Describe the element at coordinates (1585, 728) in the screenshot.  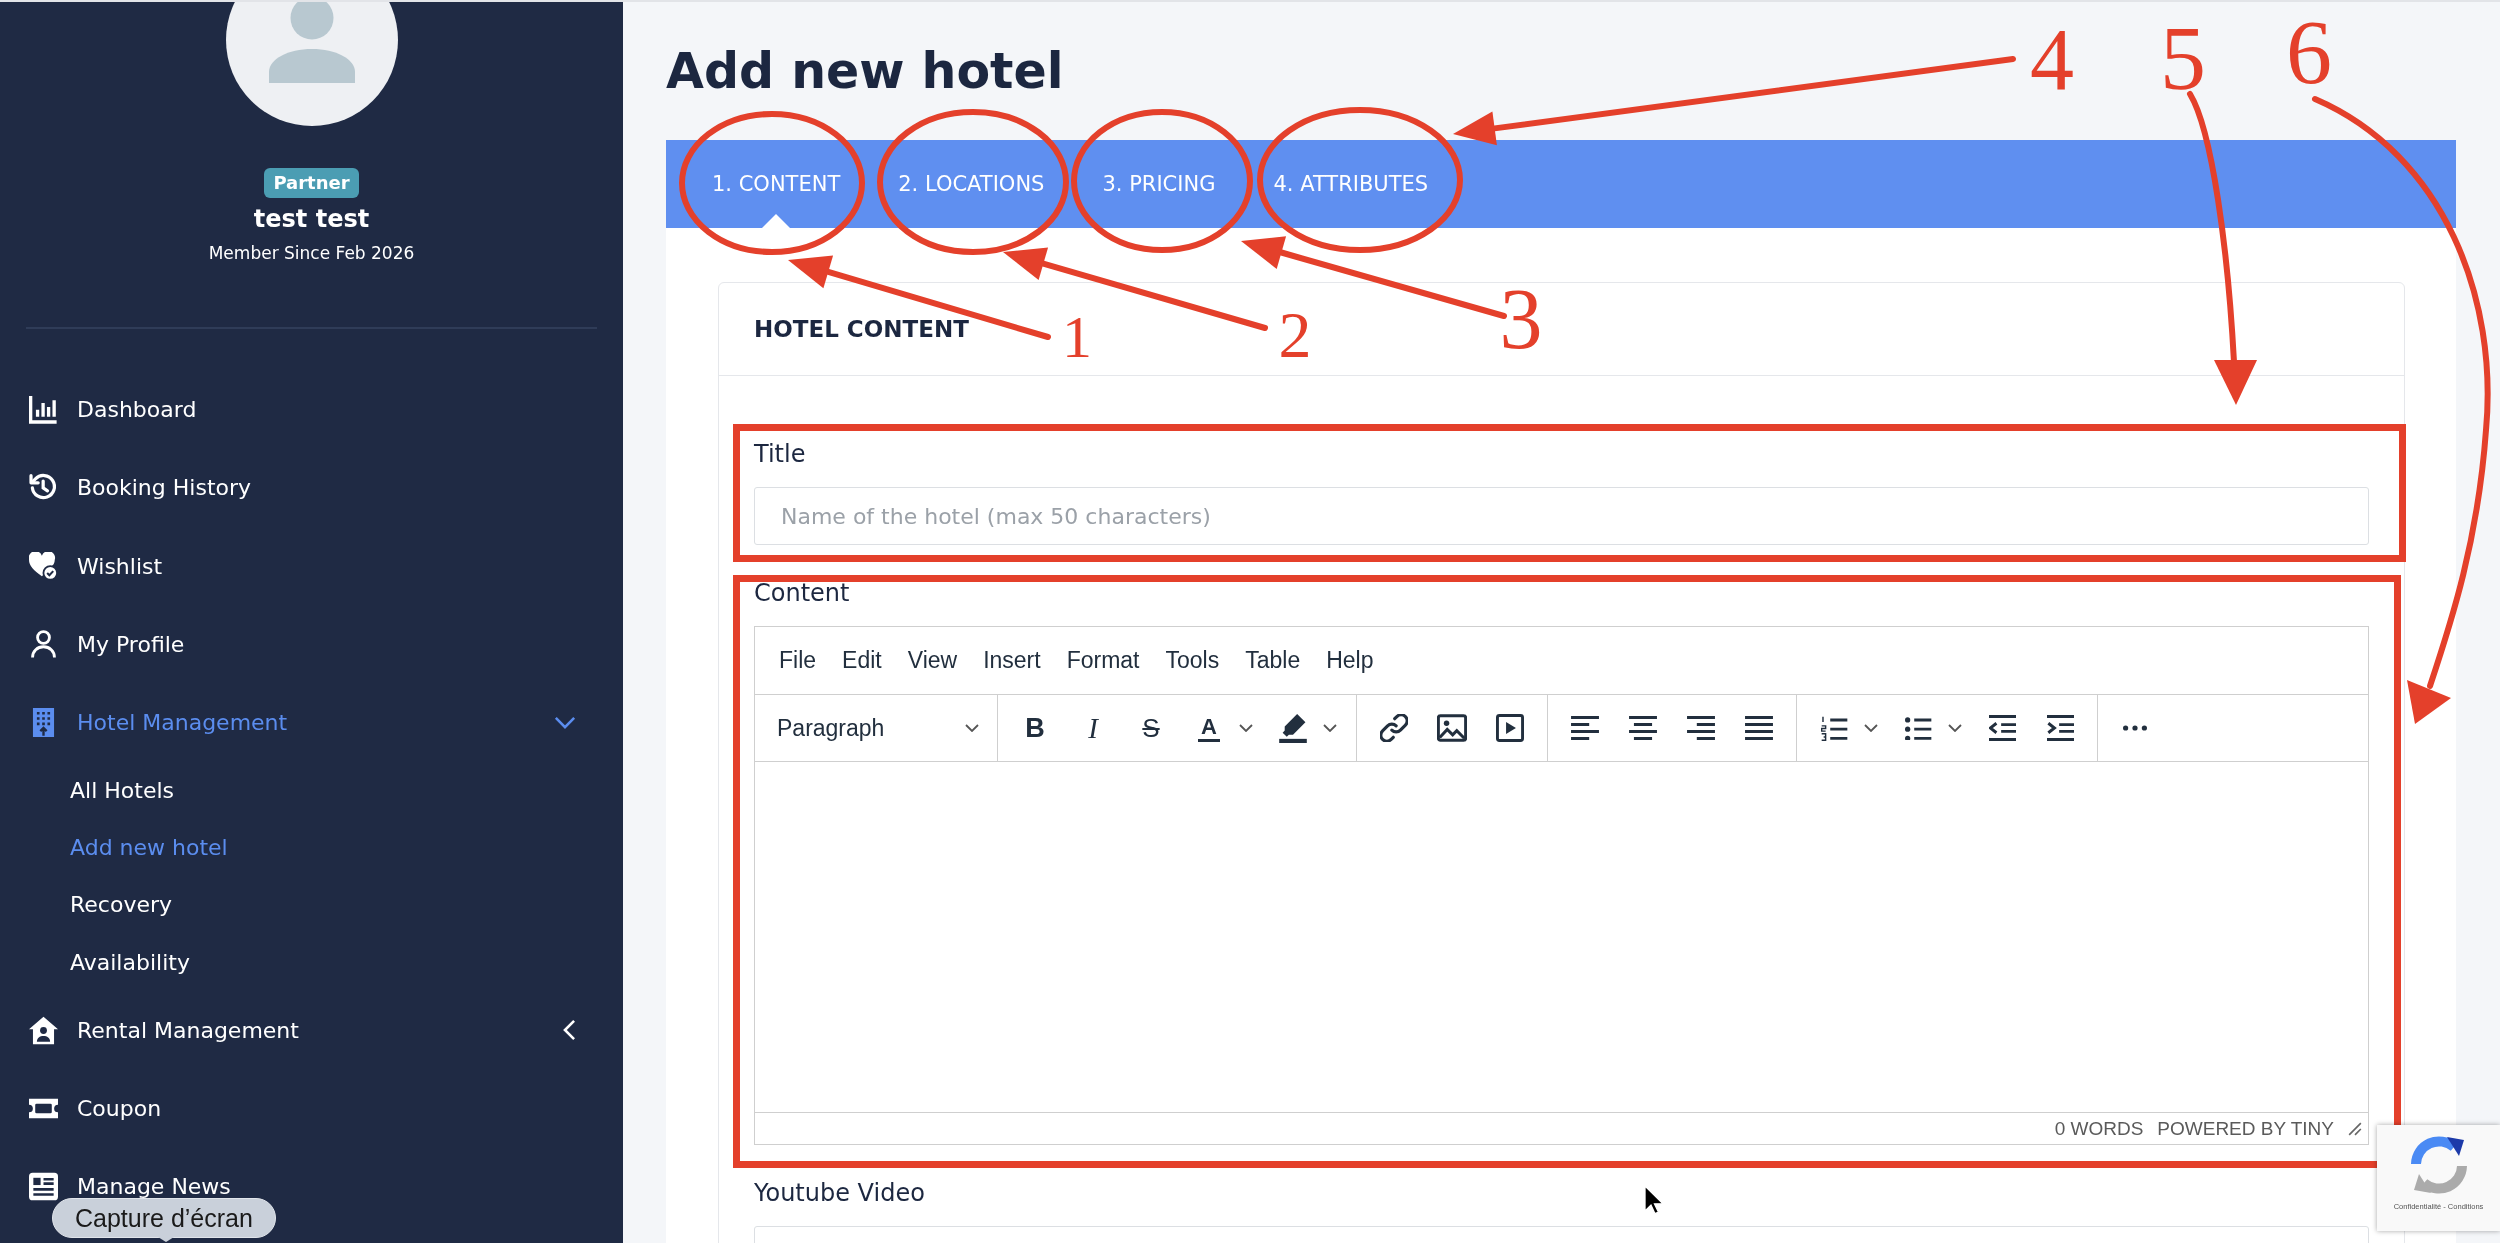
I see `align-left-icon` at that location.